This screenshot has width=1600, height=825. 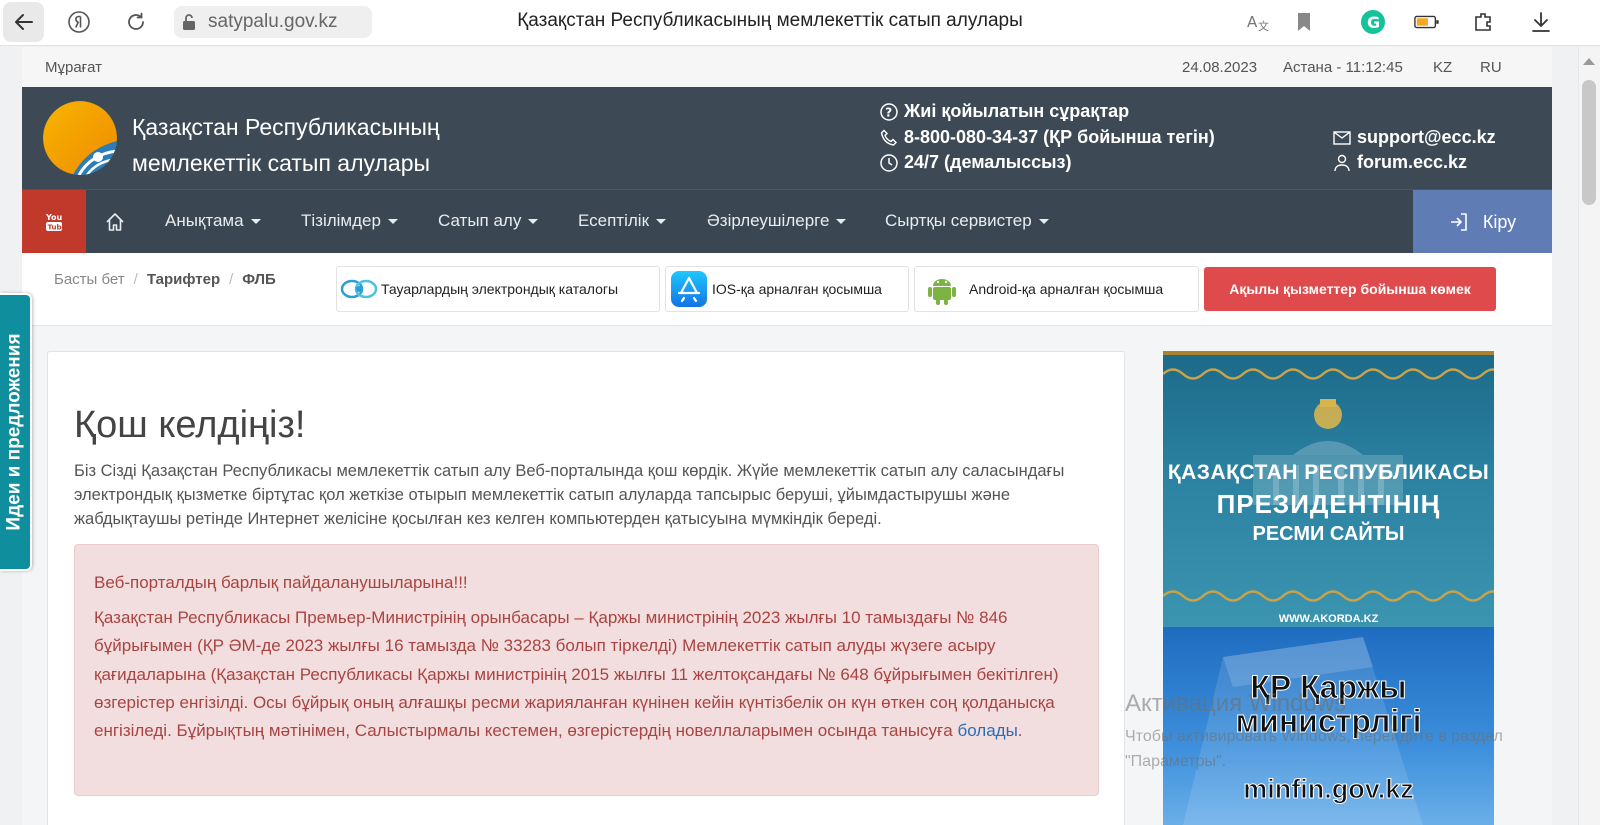 I want to click on minfin-line2: министрлігі, so click(x=1328, y=721).